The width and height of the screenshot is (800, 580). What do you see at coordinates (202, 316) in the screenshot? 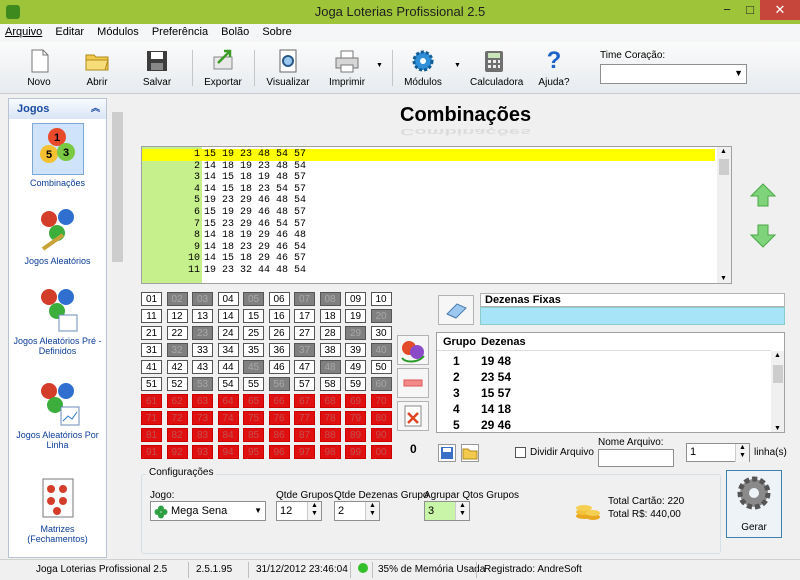
I see `number-cell: 13` at bounding box center [202, 316].